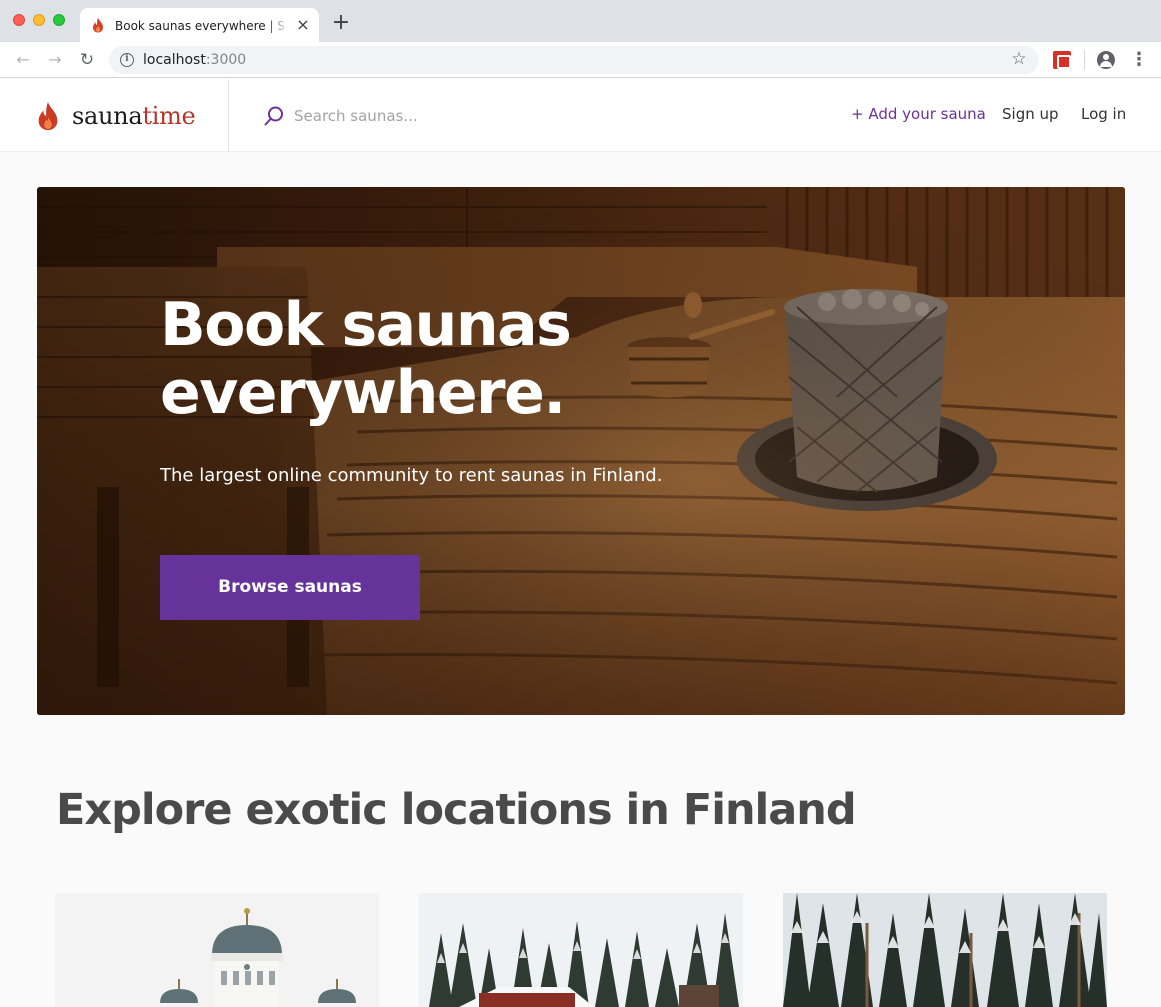  What do you see at coordinates (59, 20) in the screenshot?
I see `maximize-window-button` at bounding box center [59, 20].